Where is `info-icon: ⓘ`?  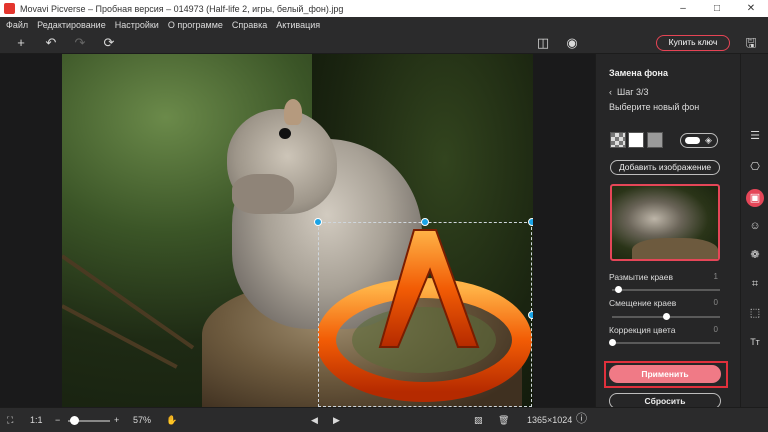 info-icon: ⓘ is located at coordinates (581, 419).